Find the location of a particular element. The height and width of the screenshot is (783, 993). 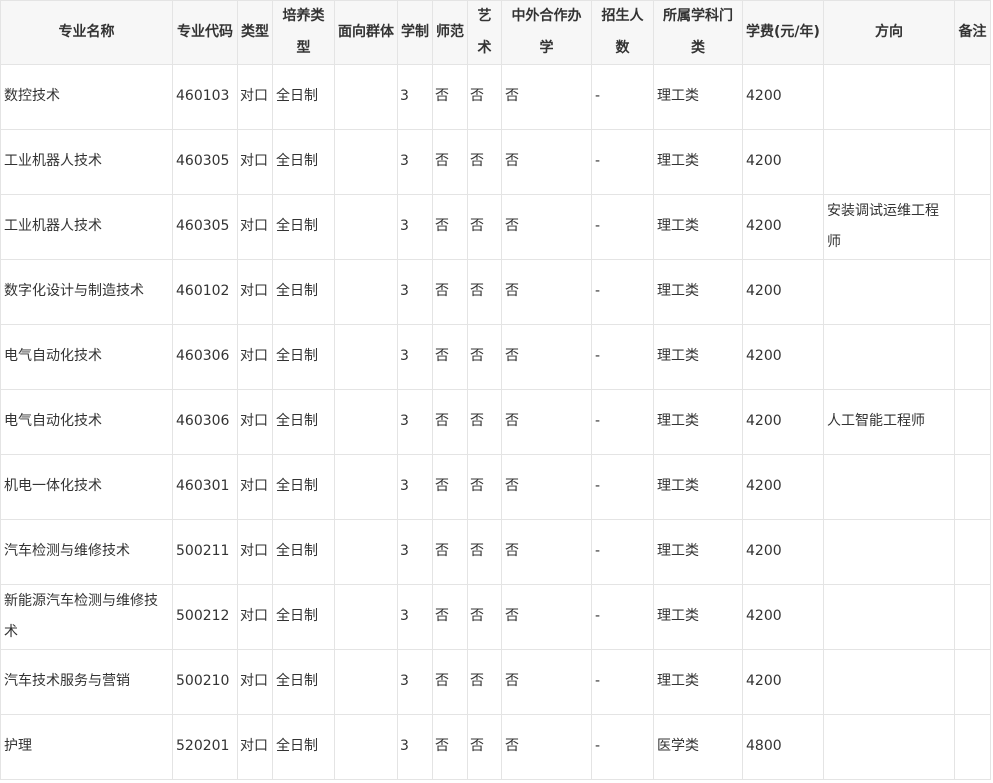

header-art: 艺术 is located at coordinates (484, 32).